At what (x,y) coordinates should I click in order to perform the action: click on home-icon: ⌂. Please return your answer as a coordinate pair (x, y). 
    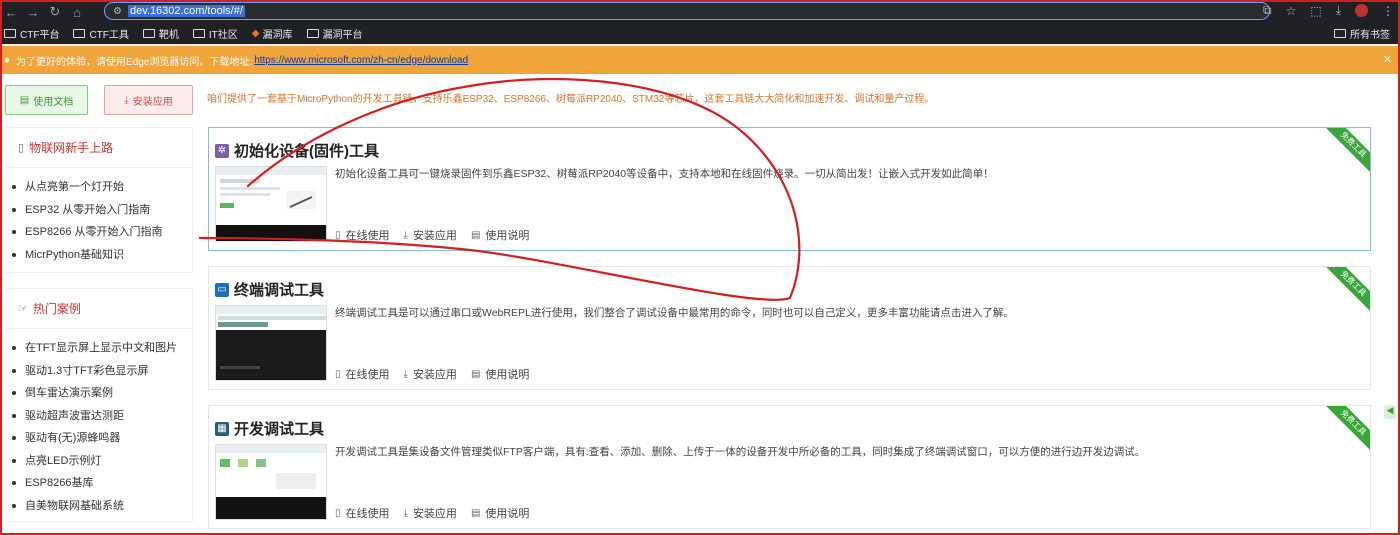
    Looking at the image, I should click on (77, 12).